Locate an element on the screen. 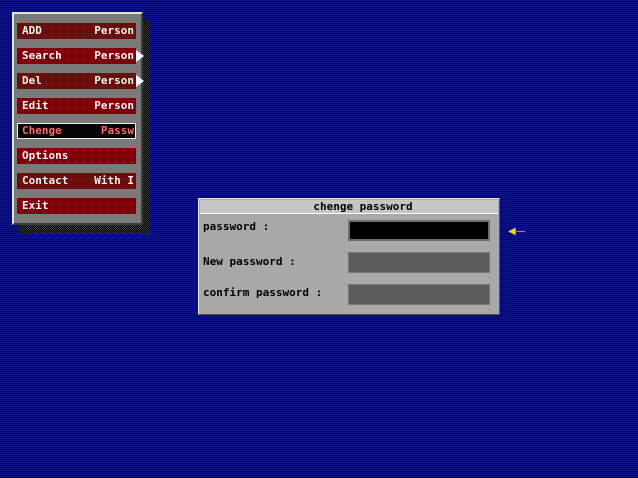 The width and height of the screenshot is (638, 478). password-label: password : is located at coordinates (236, 226).